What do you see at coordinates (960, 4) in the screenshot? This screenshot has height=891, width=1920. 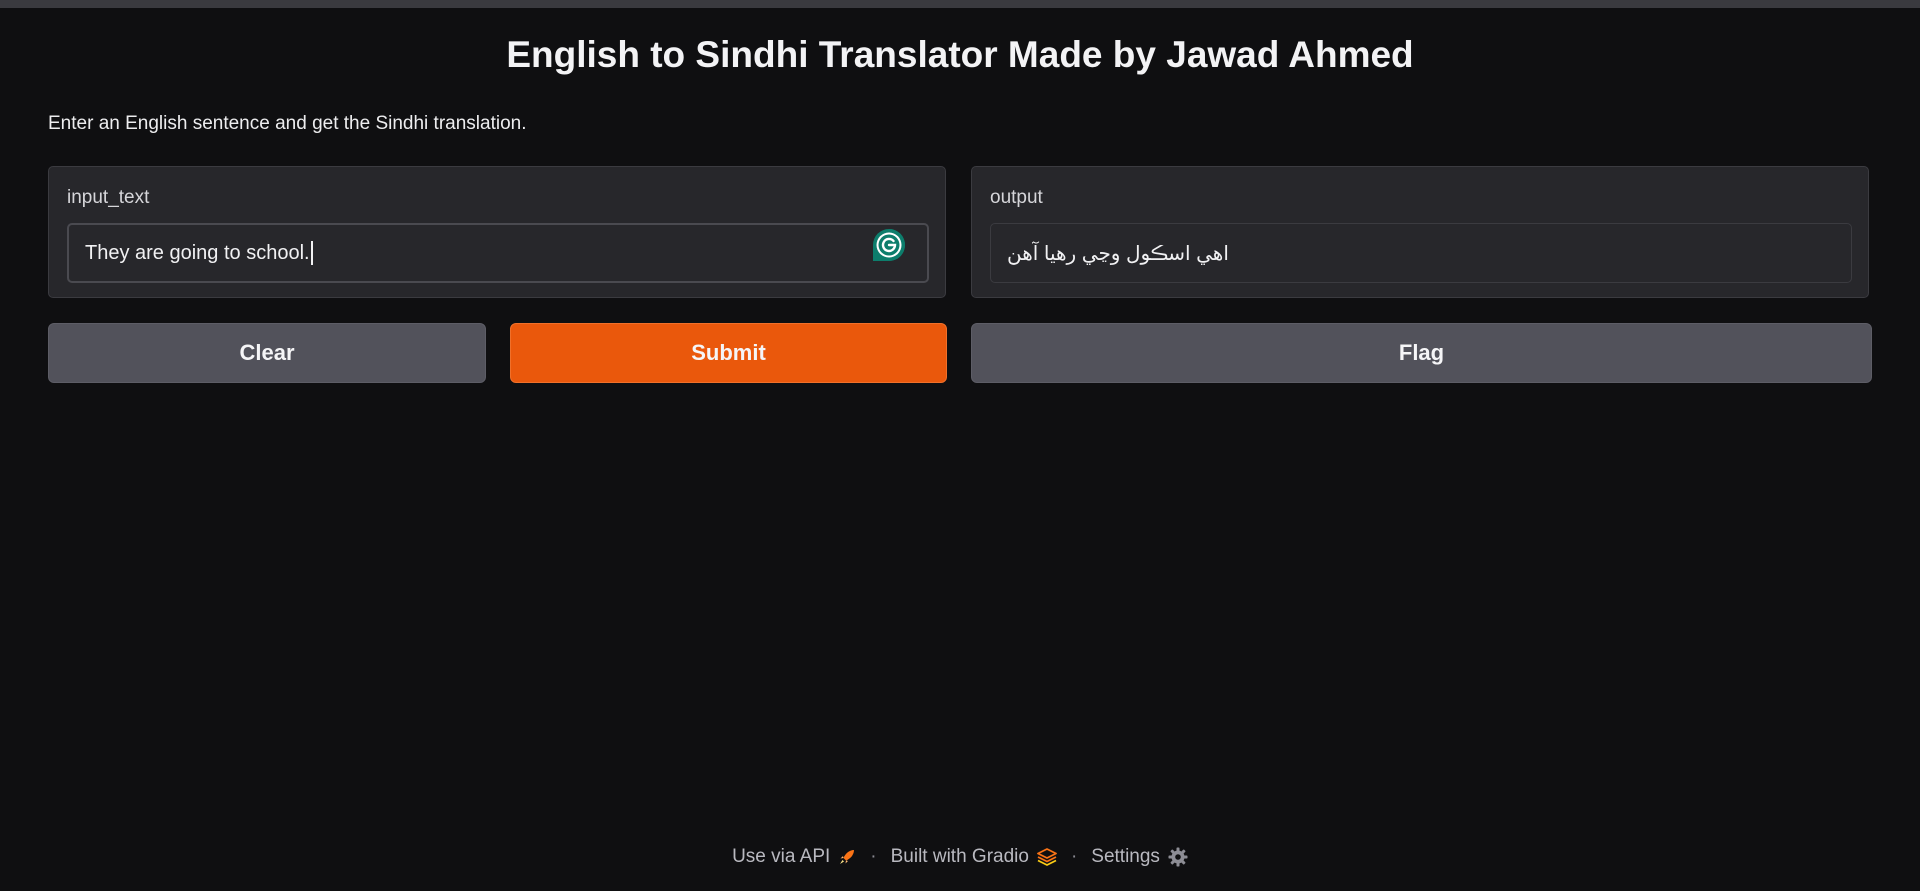 I see `browser-top-bar` at bounding box center [960, 4].